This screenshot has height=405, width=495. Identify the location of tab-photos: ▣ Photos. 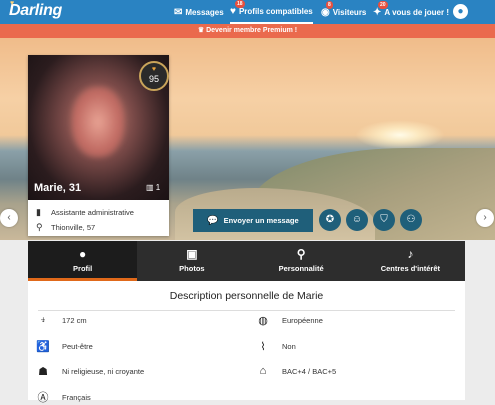
(191, 261).